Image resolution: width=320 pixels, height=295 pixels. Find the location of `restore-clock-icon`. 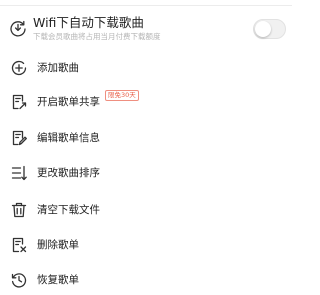

restore-clock-icon is located at coordinates (19, 280).